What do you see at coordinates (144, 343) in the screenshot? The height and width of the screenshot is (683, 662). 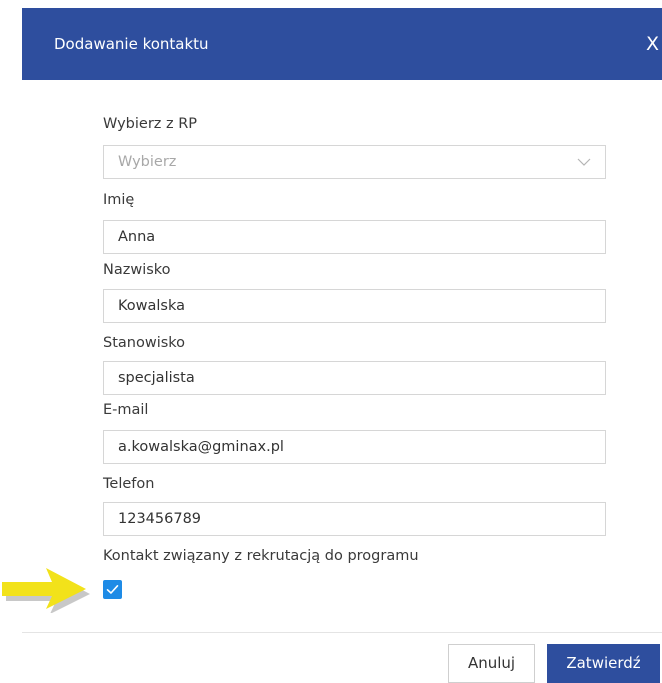 I see `position-label: Stanowisko` at bounding box center [144, 343].